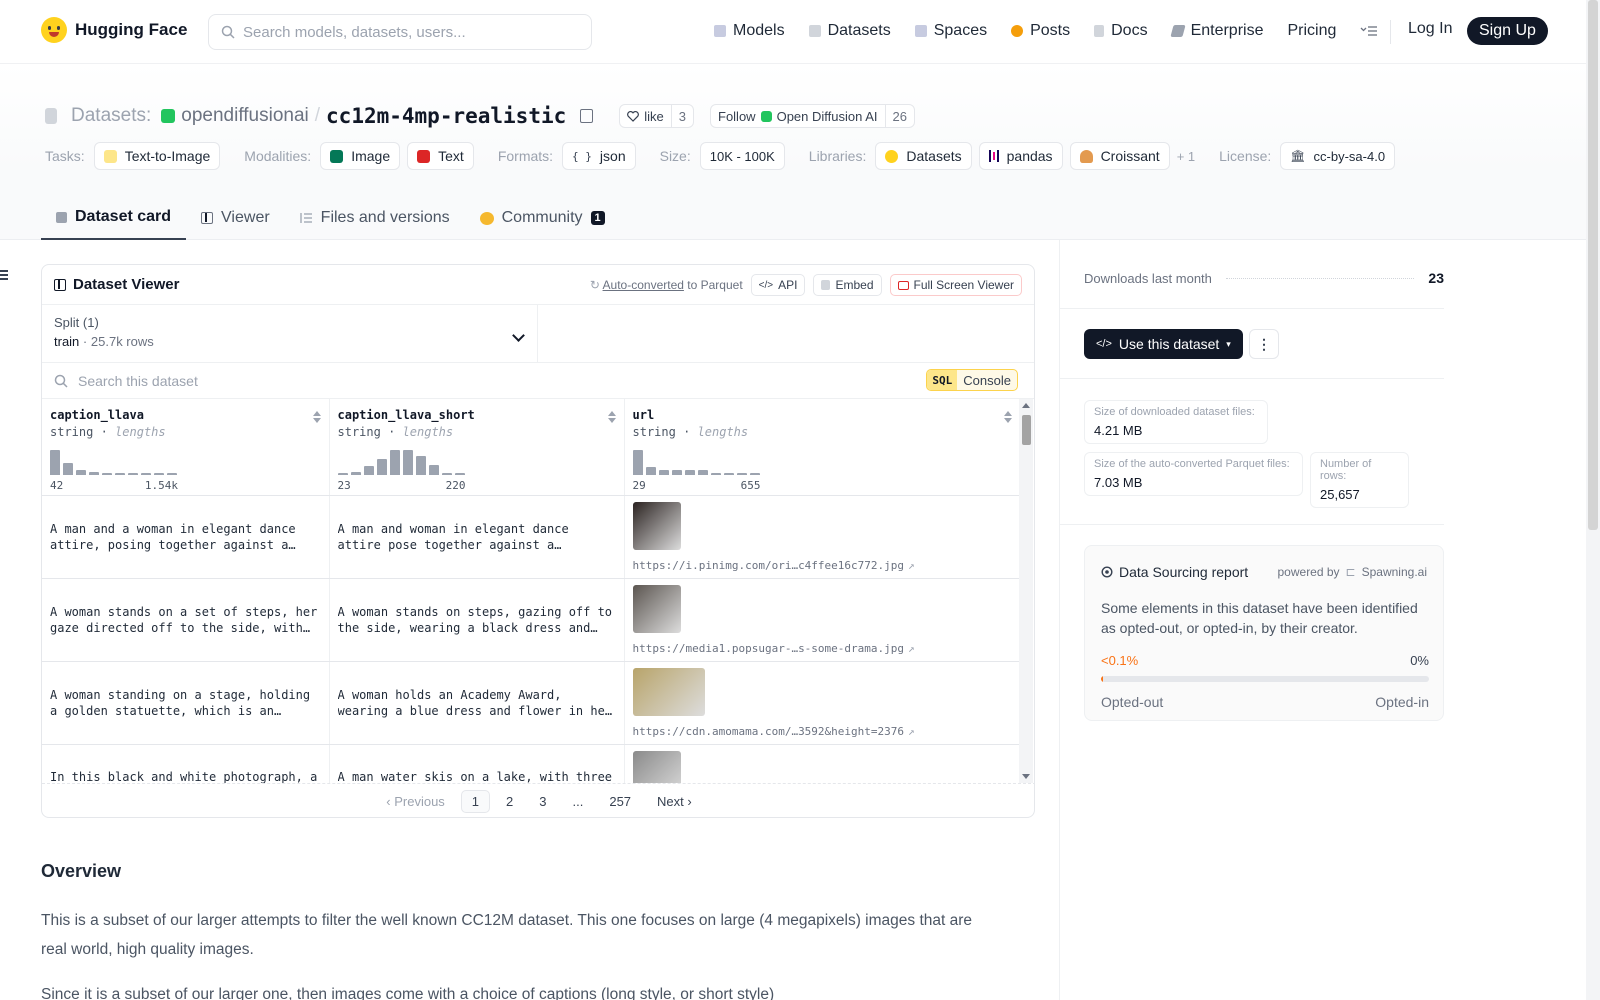 Image resolution: width=1600 pixels, height=1000 pixels. What do you see at coordinates (440, 156) in the screenshot?
I see `tag-text: Text` at bounding box center [440, 156].